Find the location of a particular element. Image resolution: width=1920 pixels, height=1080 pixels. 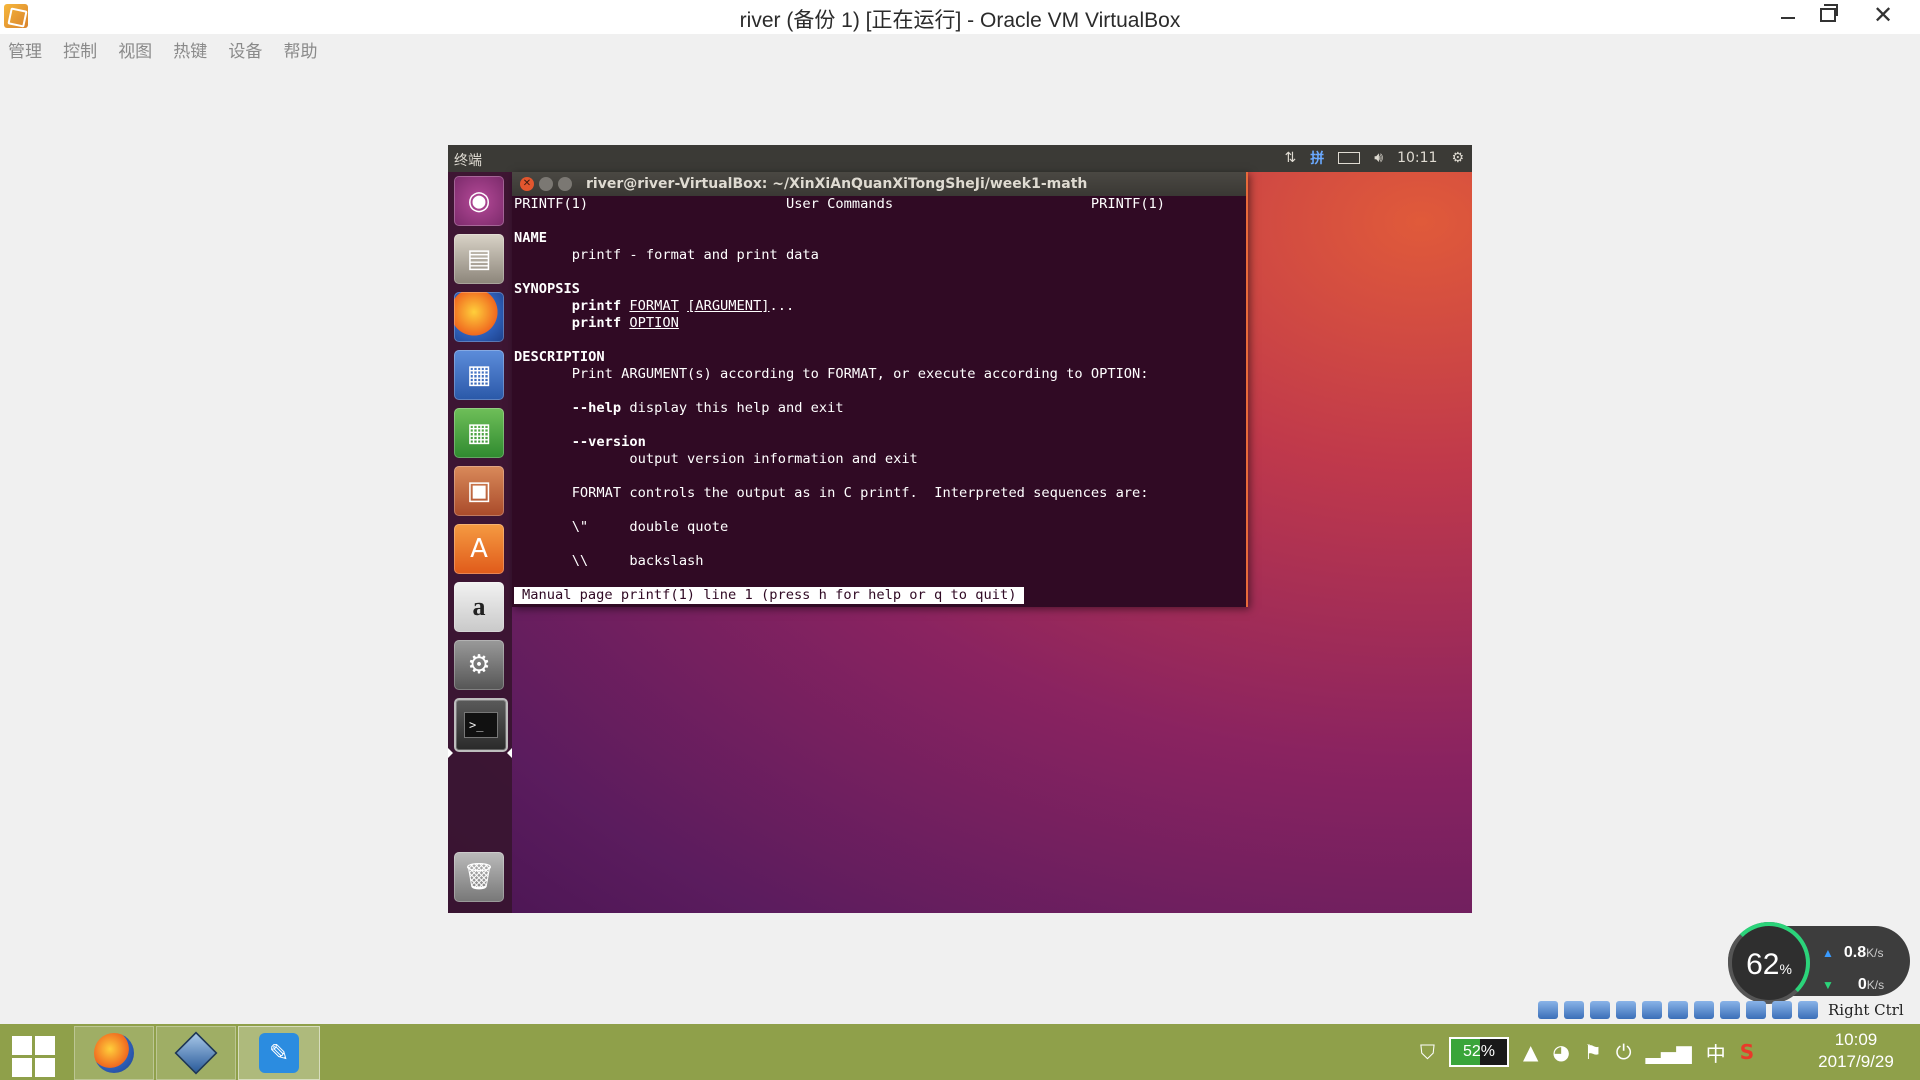

impress-icon: ▣ is located at coordinates (479, 491).